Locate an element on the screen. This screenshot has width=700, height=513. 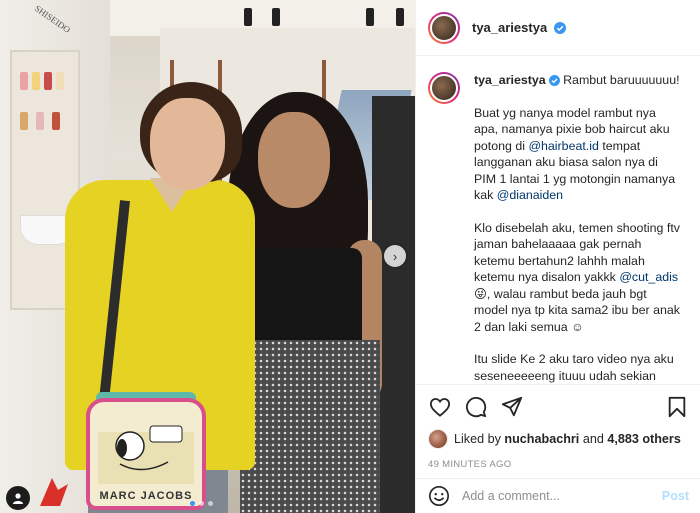
slide-next-button: › is located at coordinates (395, 256).